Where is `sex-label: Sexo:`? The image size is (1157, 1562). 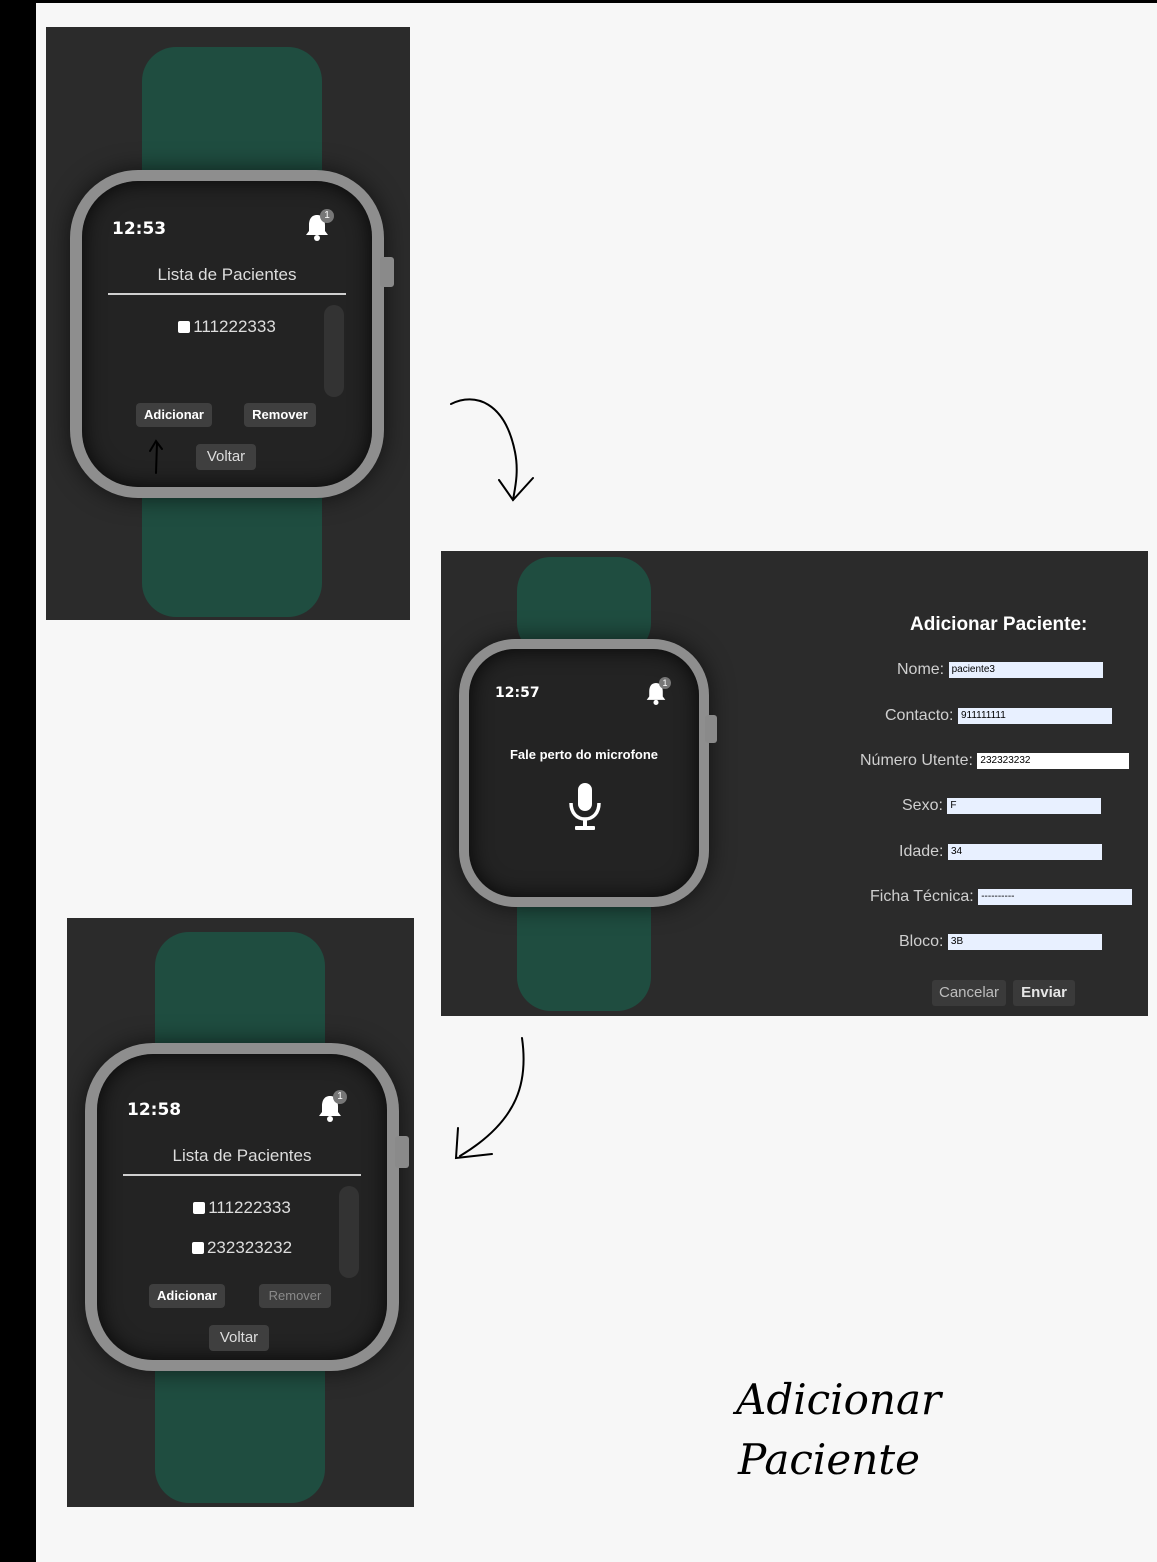
sex-label: Sexo: is located at coordinates (922, 805).